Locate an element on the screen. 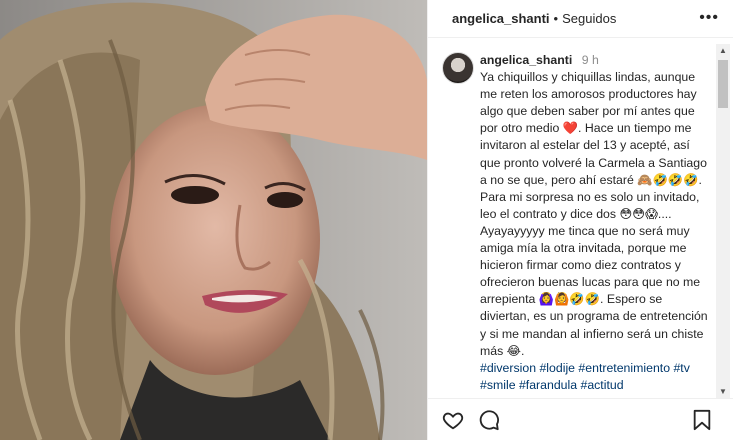 Image resolution: width=733 pixels, height=441 pixels. post-username: angelica_shanti is located at coordinates (501, 18).